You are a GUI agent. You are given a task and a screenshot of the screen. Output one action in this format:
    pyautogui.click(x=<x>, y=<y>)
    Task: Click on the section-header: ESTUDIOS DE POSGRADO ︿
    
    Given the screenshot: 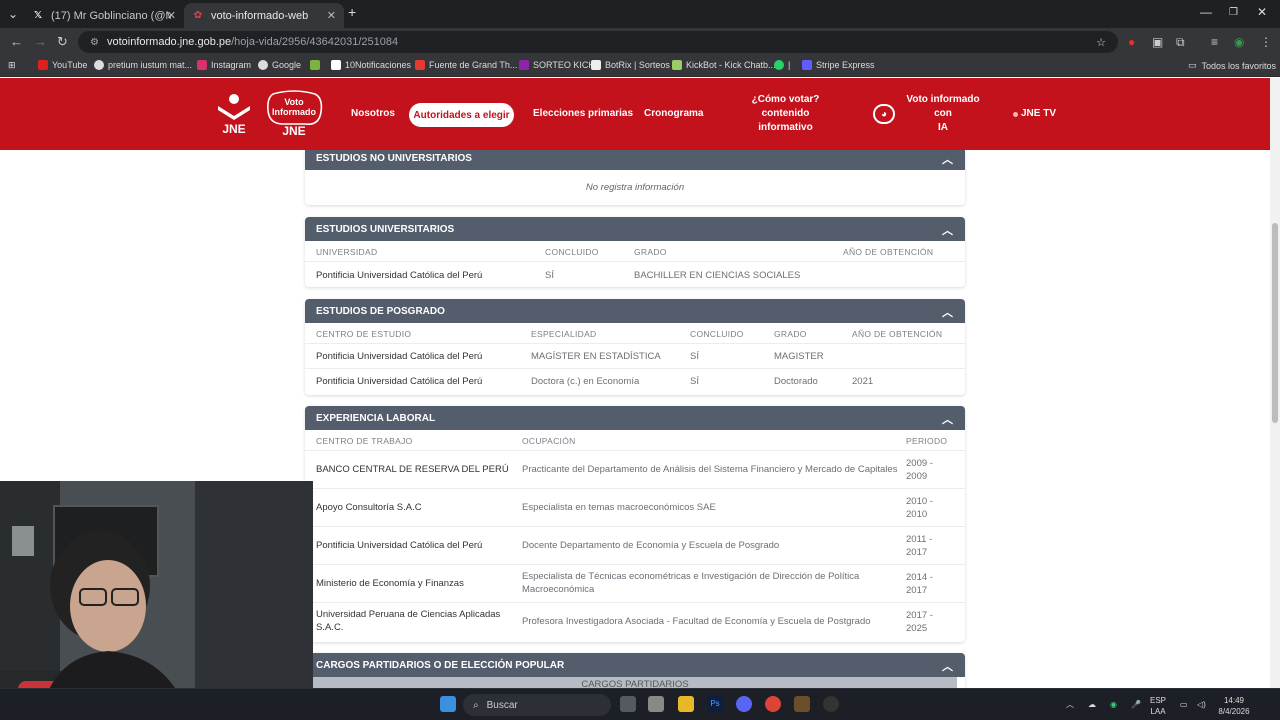 What is the action you would take?
    pyautogui.click(x=635, y=311)
    